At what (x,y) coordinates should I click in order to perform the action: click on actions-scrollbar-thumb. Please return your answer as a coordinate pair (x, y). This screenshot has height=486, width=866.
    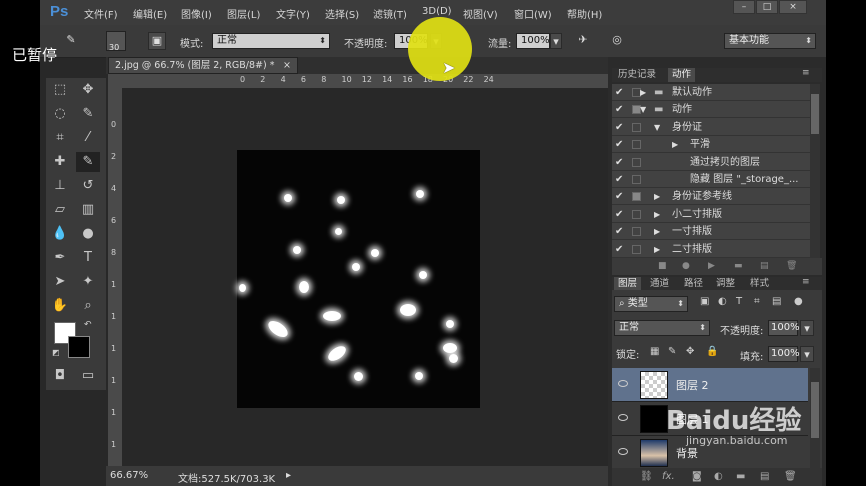
    Looking at the image, I should click on (815, 114).